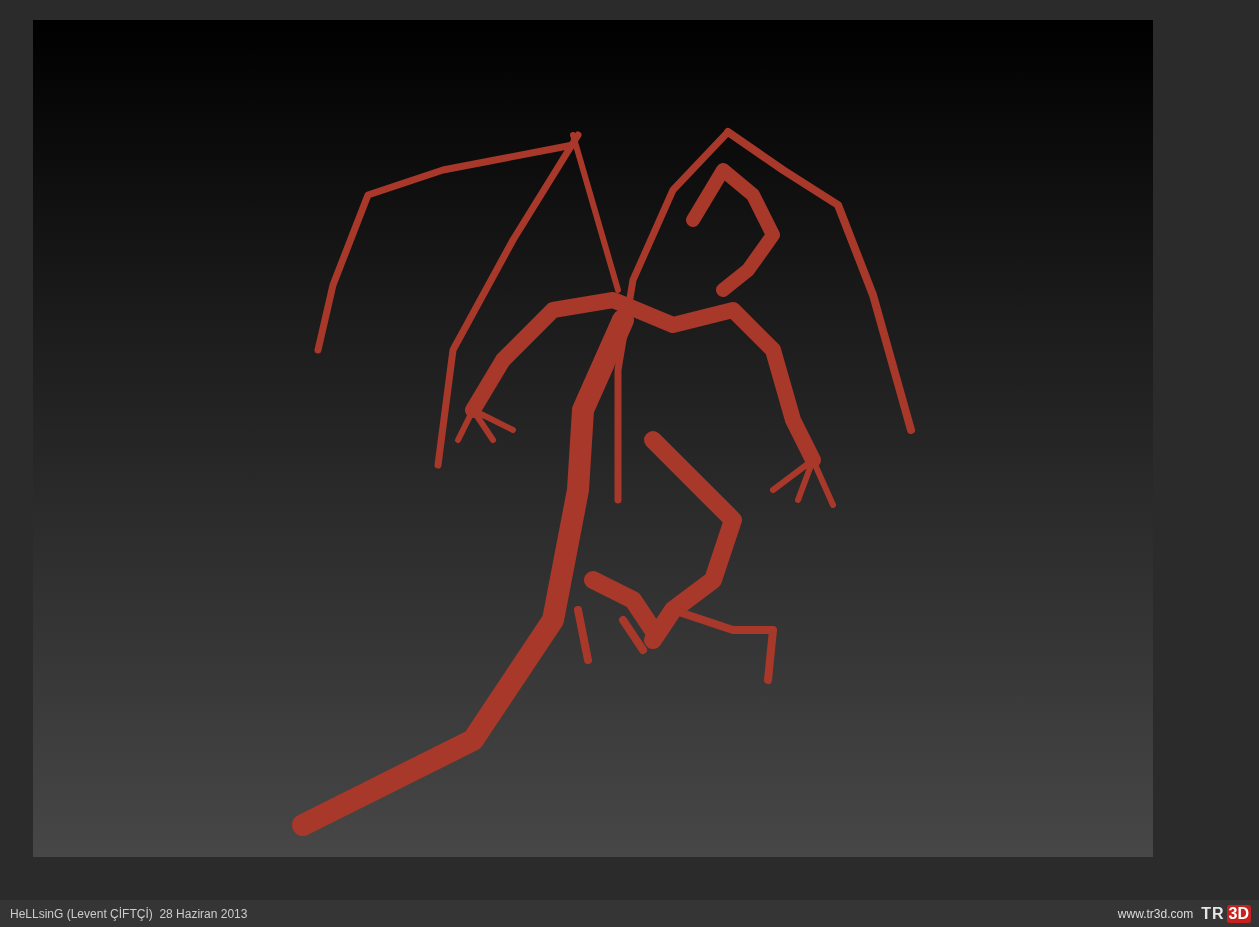 The width and height of the screenshot is (1259, 927). What do you see at coordinates (1155, 913) in the screenshot?
I see `site-link: www.tr3d.com` at bounding box center [1155, 913].